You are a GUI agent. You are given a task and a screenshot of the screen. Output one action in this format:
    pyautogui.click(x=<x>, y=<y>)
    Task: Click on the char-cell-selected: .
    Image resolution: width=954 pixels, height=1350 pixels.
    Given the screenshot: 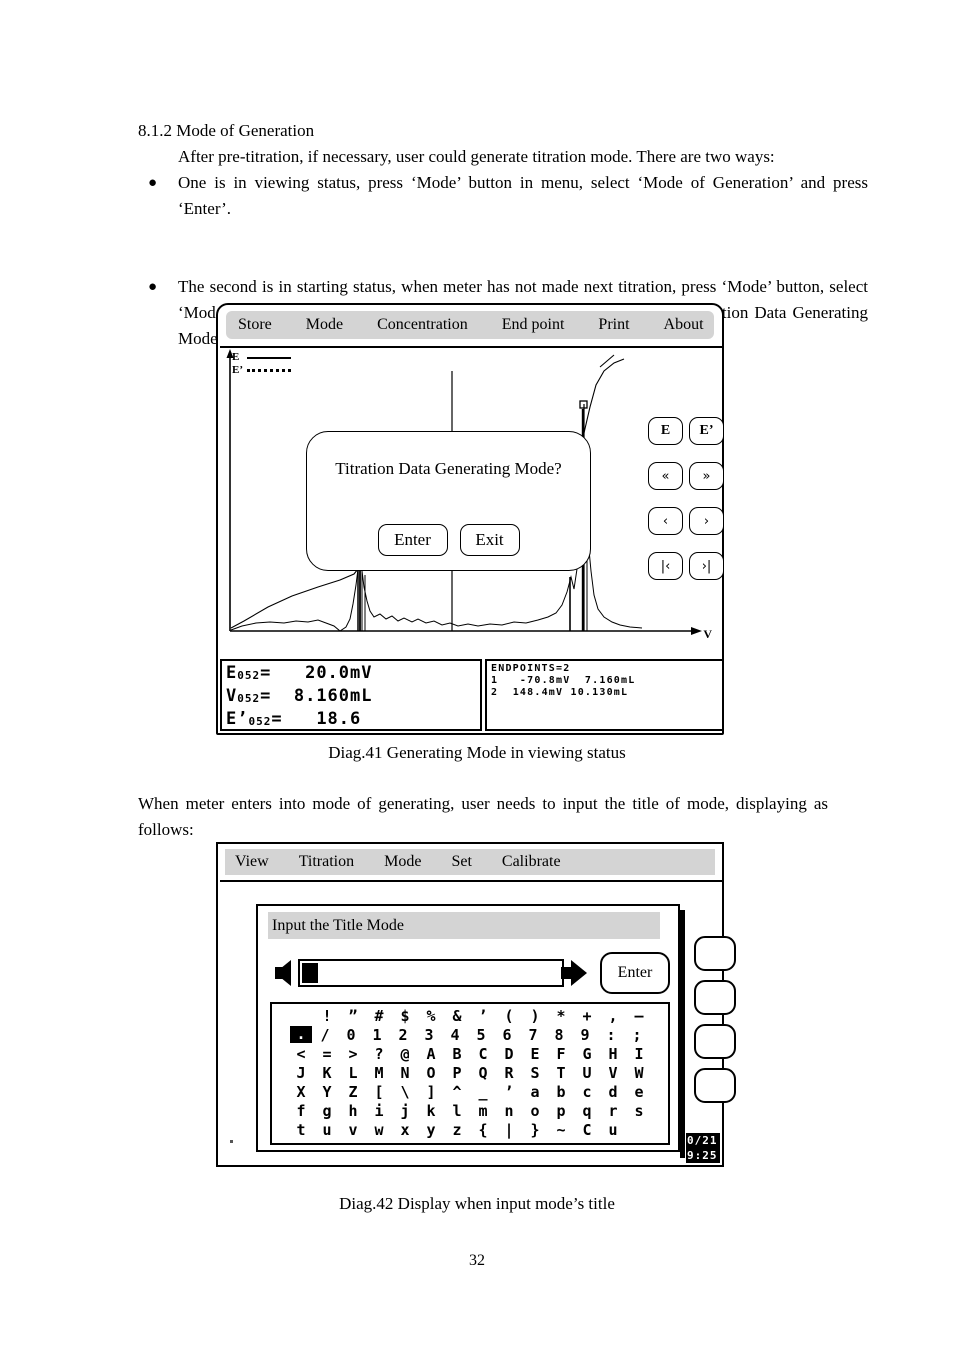 What is the action you would take?
    pyautogui.click(x=301, y=1034)
    